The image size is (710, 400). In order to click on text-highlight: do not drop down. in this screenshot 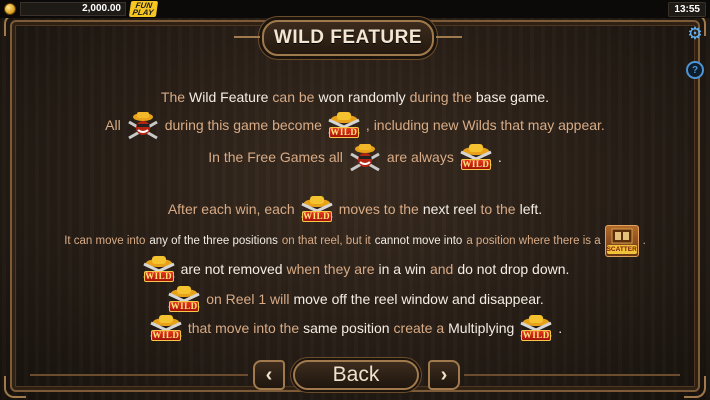, I will do `click(513, 269)`.